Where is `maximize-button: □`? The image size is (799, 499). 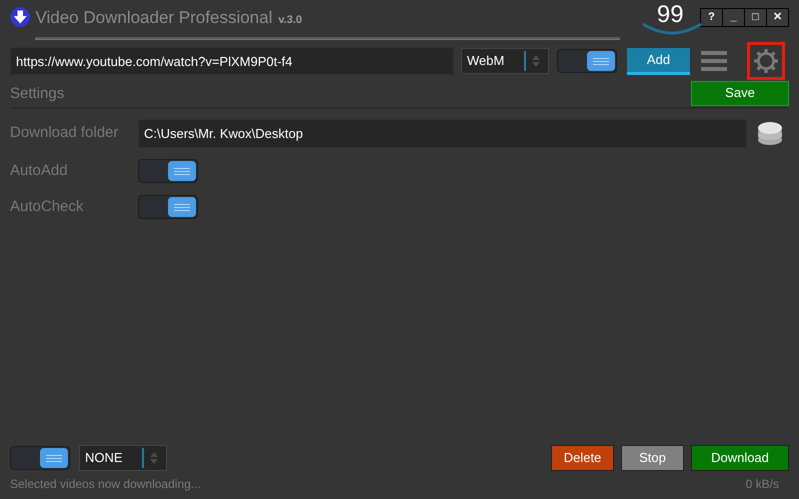
maximize-button: □ is located at coordinates (755, 17).